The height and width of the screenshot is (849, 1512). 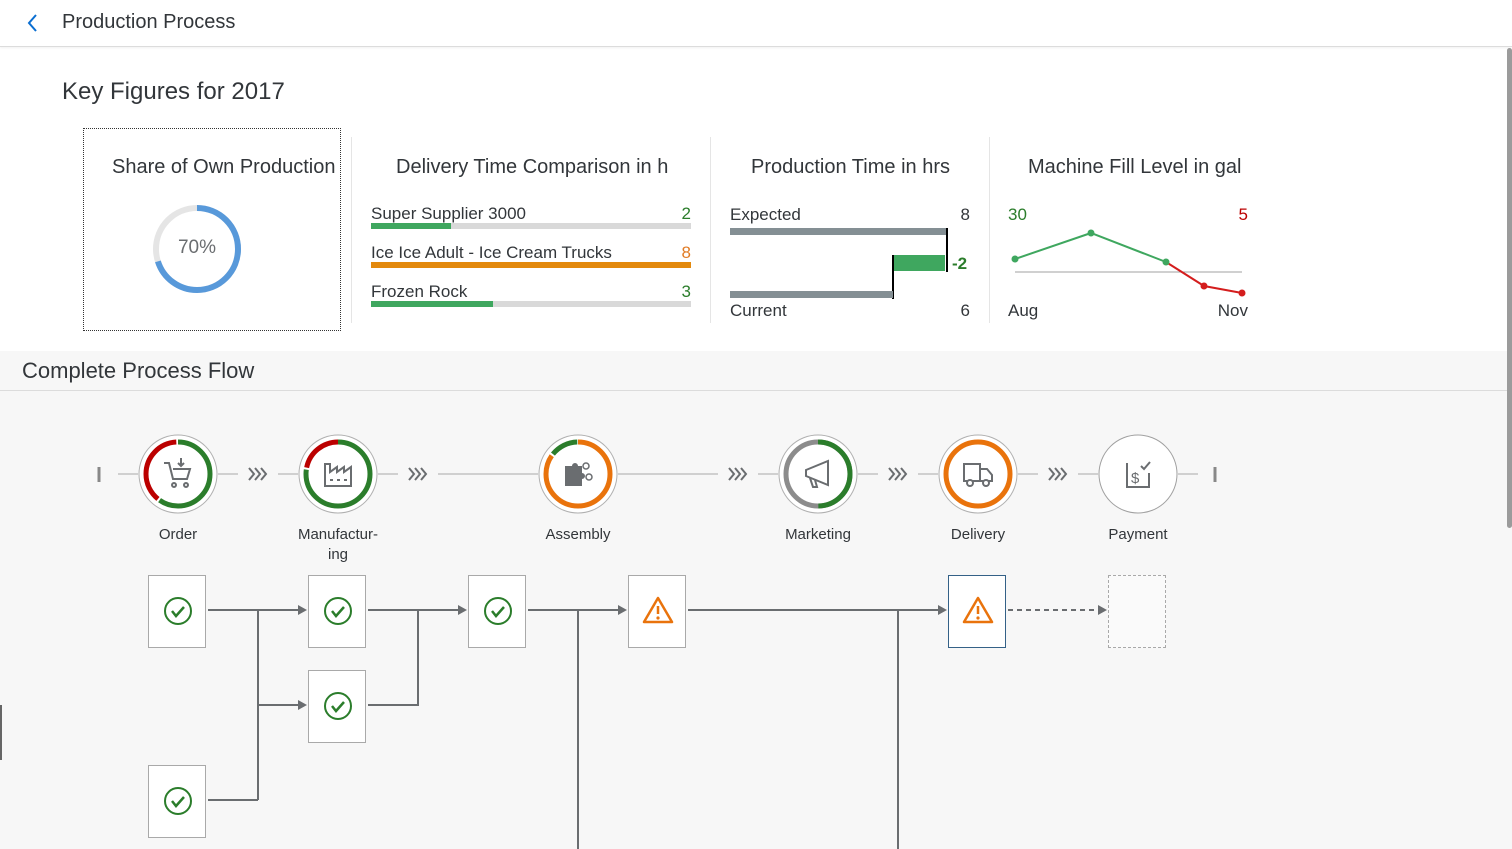 What do you see at coordinates (818, 534) in the screenshot?
I see `lane-label-marketing: Marketing` at bounding box center [818, 534].